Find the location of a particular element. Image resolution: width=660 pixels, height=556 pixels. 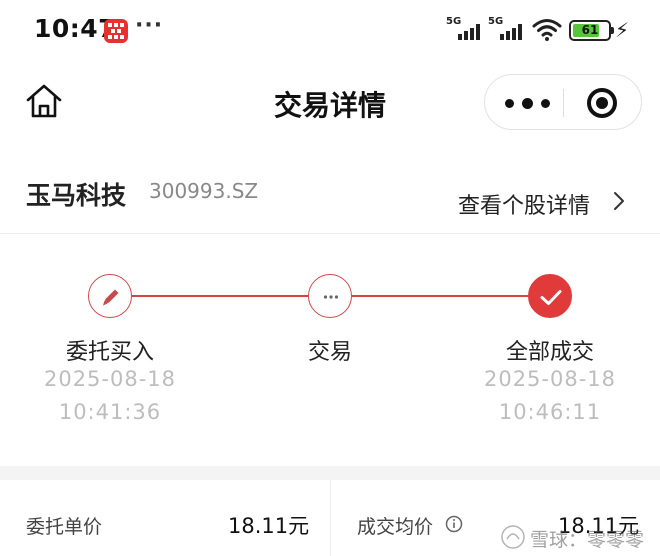

capsule-divider is located at coordinates (563, 103).